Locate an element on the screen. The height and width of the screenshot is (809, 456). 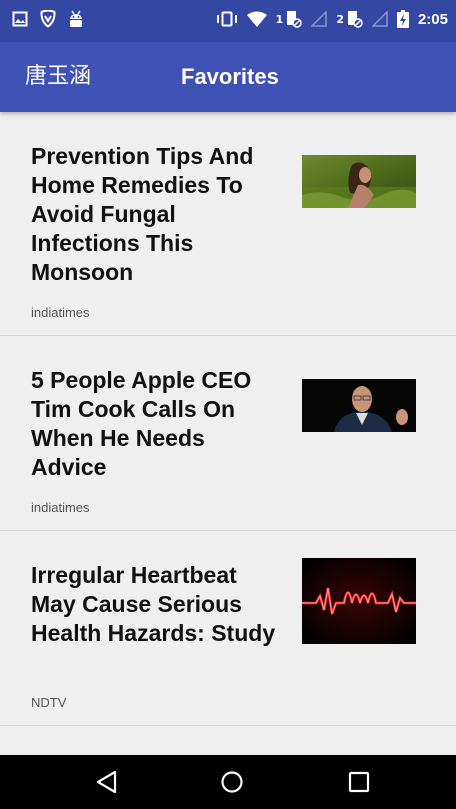
status-left-icons is located at coordinates (48, 19).